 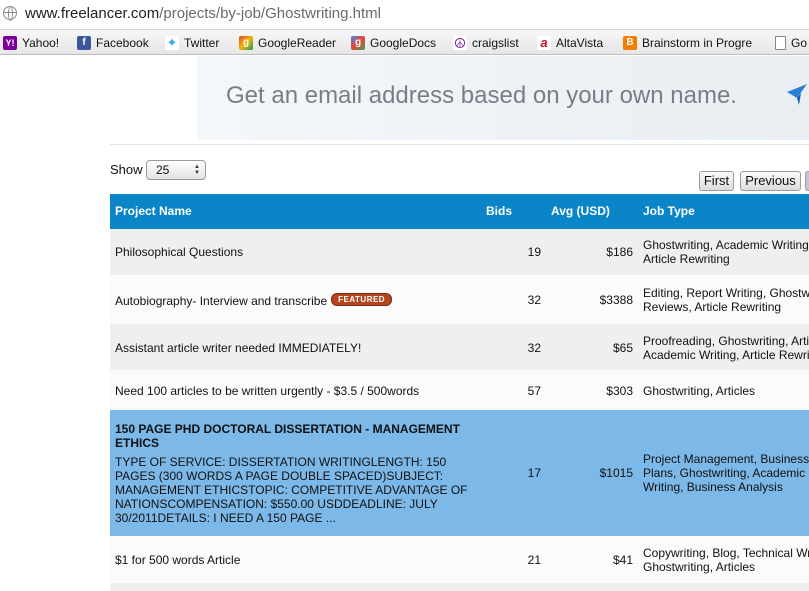 What do you see at coordinates (807, 181) in the screenshot?
I see `next-button` at bounding box center [807, 181].